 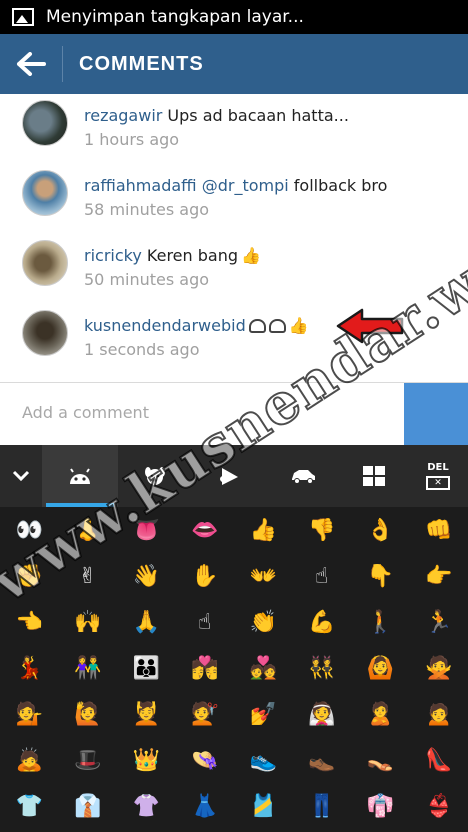 What do you see at coordinates (205, 806) in the screenshot?
I see `emoji-key: 👗` at bounding box center [205, 806].